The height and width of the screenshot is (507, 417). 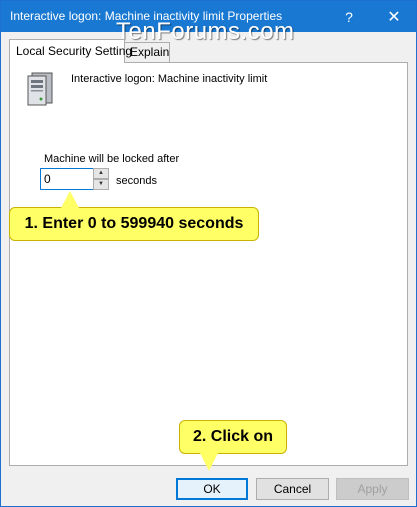 I want to click on chevron-down-icon: ▼, so click(x=101, y=184).